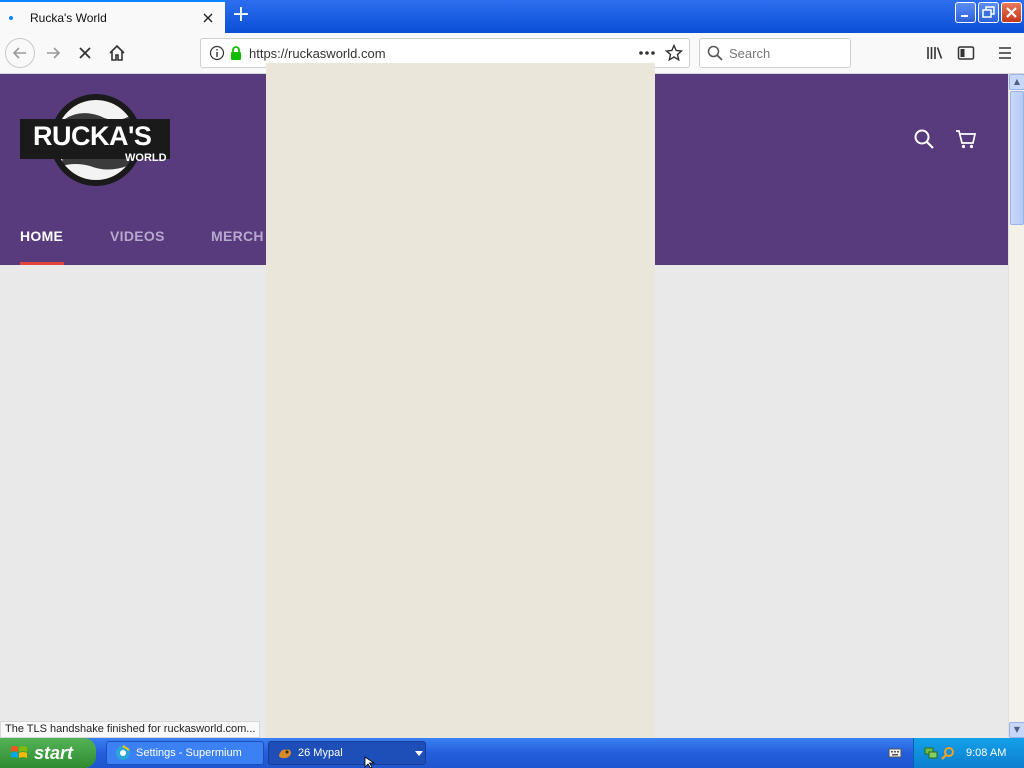 This screenshot has height=768, width=1024. Describe the element at coordinates (208, 18) in the screenshot. I see `tab-close-icon` at that location.